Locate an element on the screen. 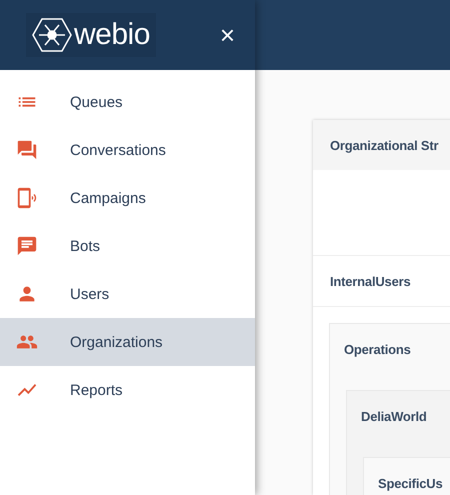  node-title: Operations is located at coordinates (377, 349).